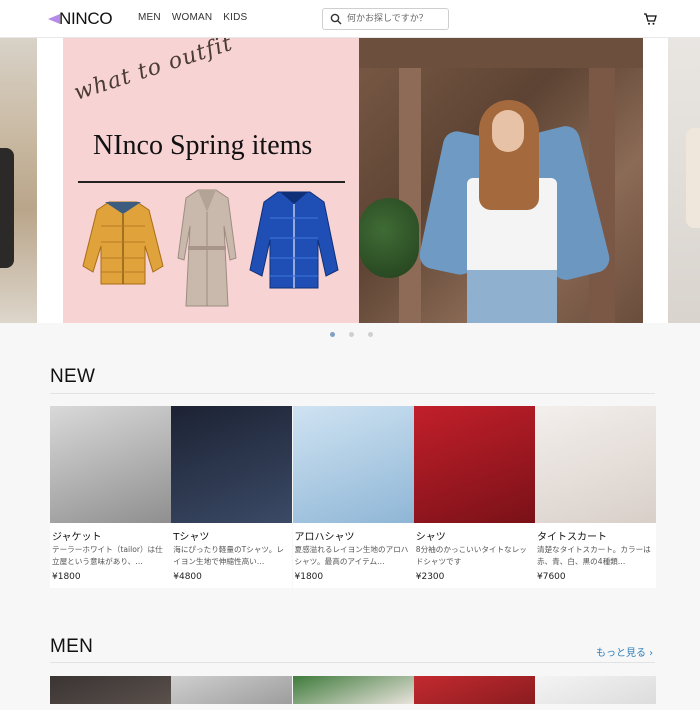 The height and width of the screenshot is (710, 700). Describe the element at coordinates (72, 646) in the screenshot. I see `men-section-title: MEN` at that location.